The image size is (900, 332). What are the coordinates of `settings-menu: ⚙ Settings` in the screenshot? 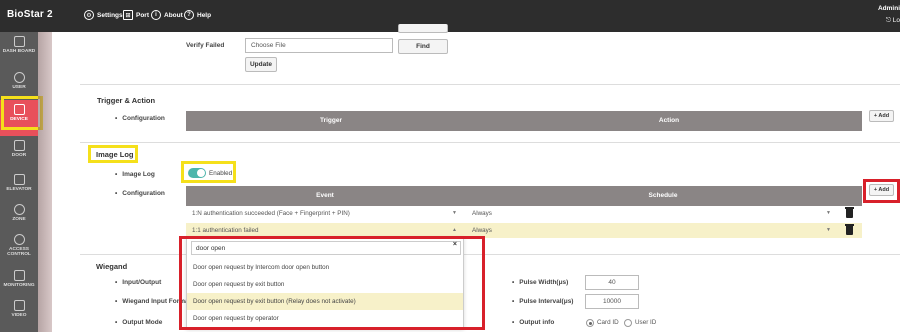 It's located at (103, 15).